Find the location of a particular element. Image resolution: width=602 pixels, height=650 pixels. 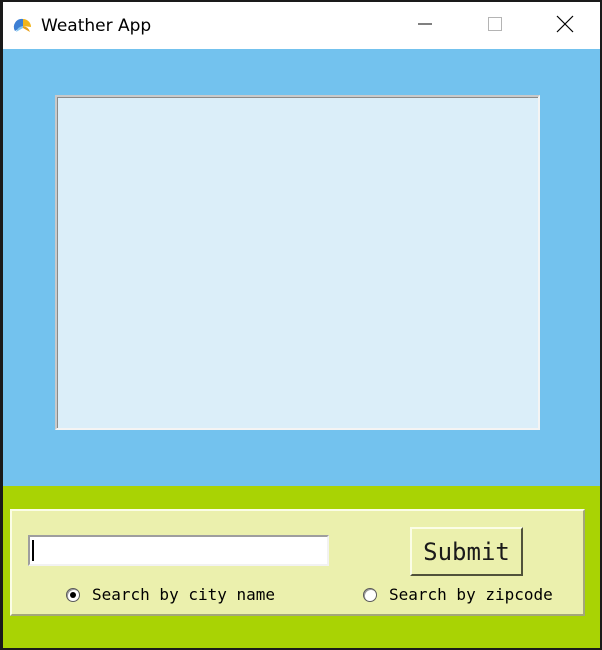

radio-city-label: Search by city name is located at coordinates (184, 594).